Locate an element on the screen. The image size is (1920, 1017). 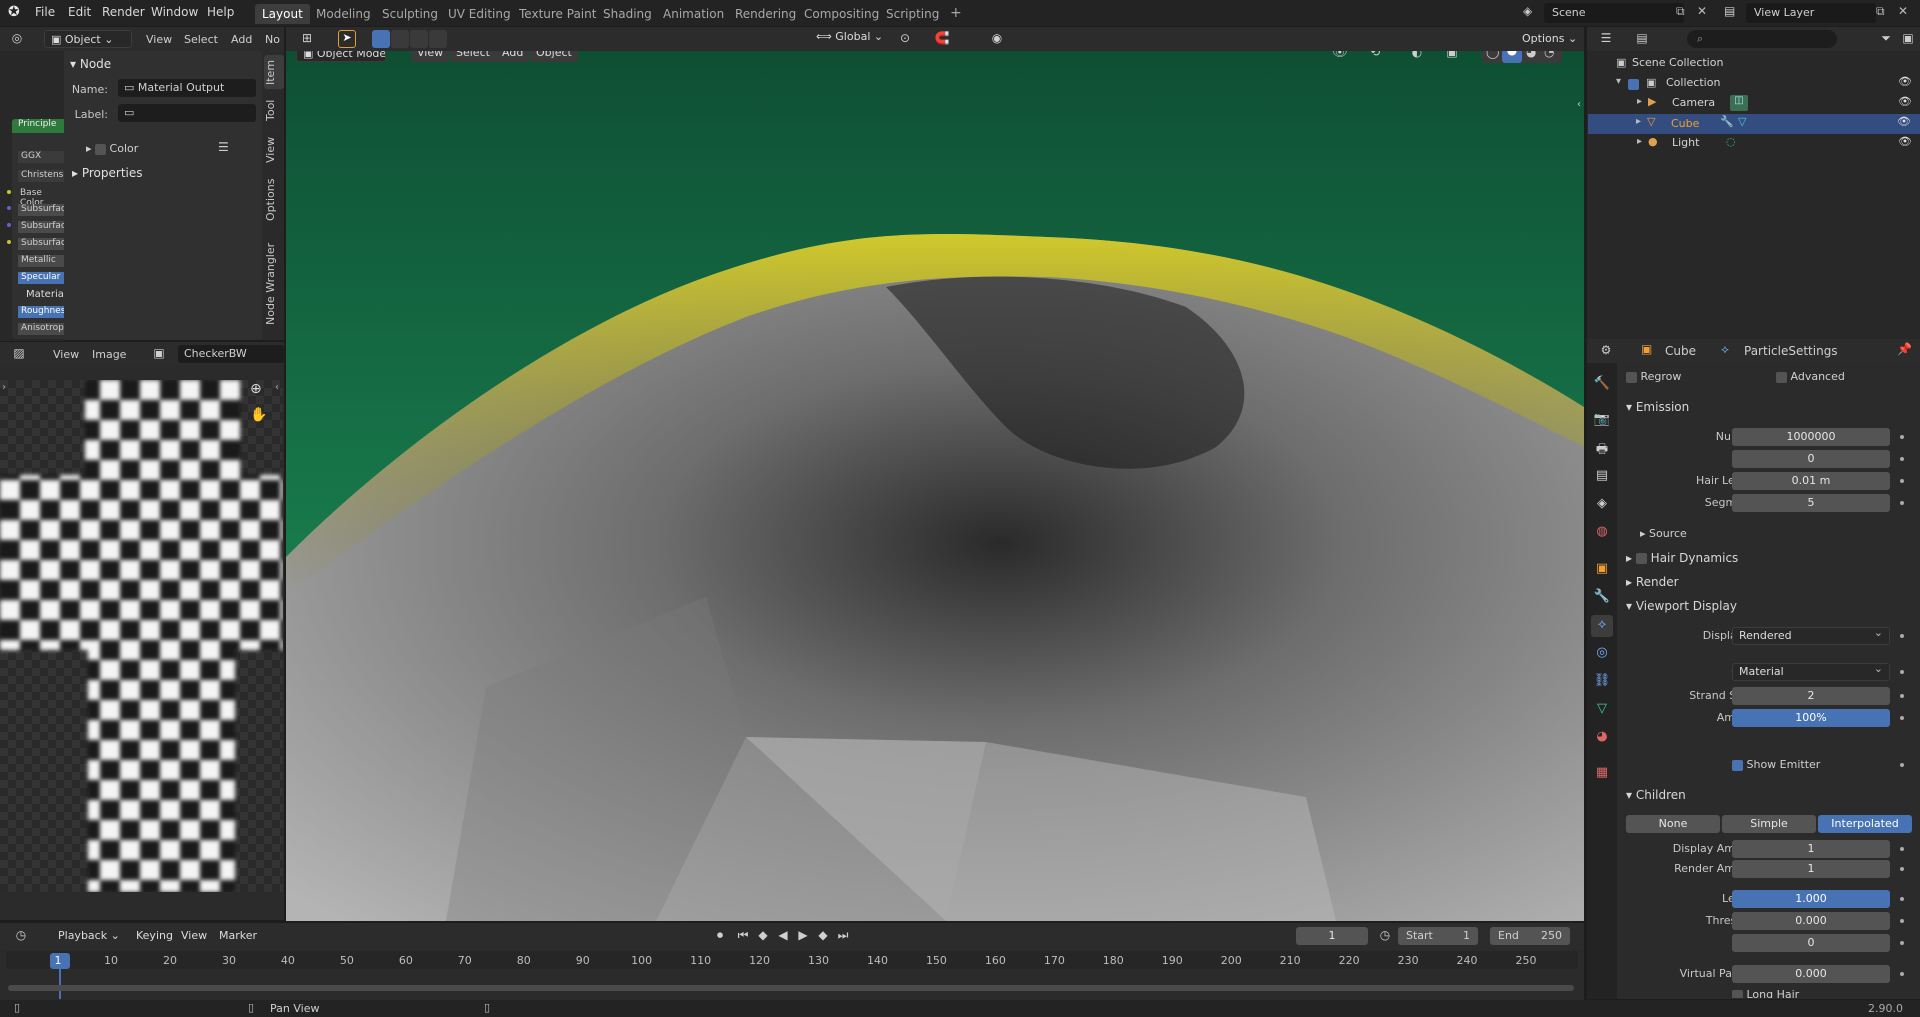
select-mode-subtract-icon is located at coordinates (419, 39).